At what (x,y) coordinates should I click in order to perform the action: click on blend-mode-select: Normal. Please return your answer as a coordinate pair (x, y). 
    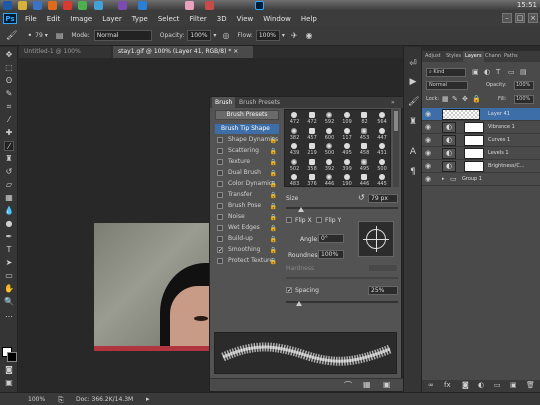
    Looking at the image, I should click on (447, 85).